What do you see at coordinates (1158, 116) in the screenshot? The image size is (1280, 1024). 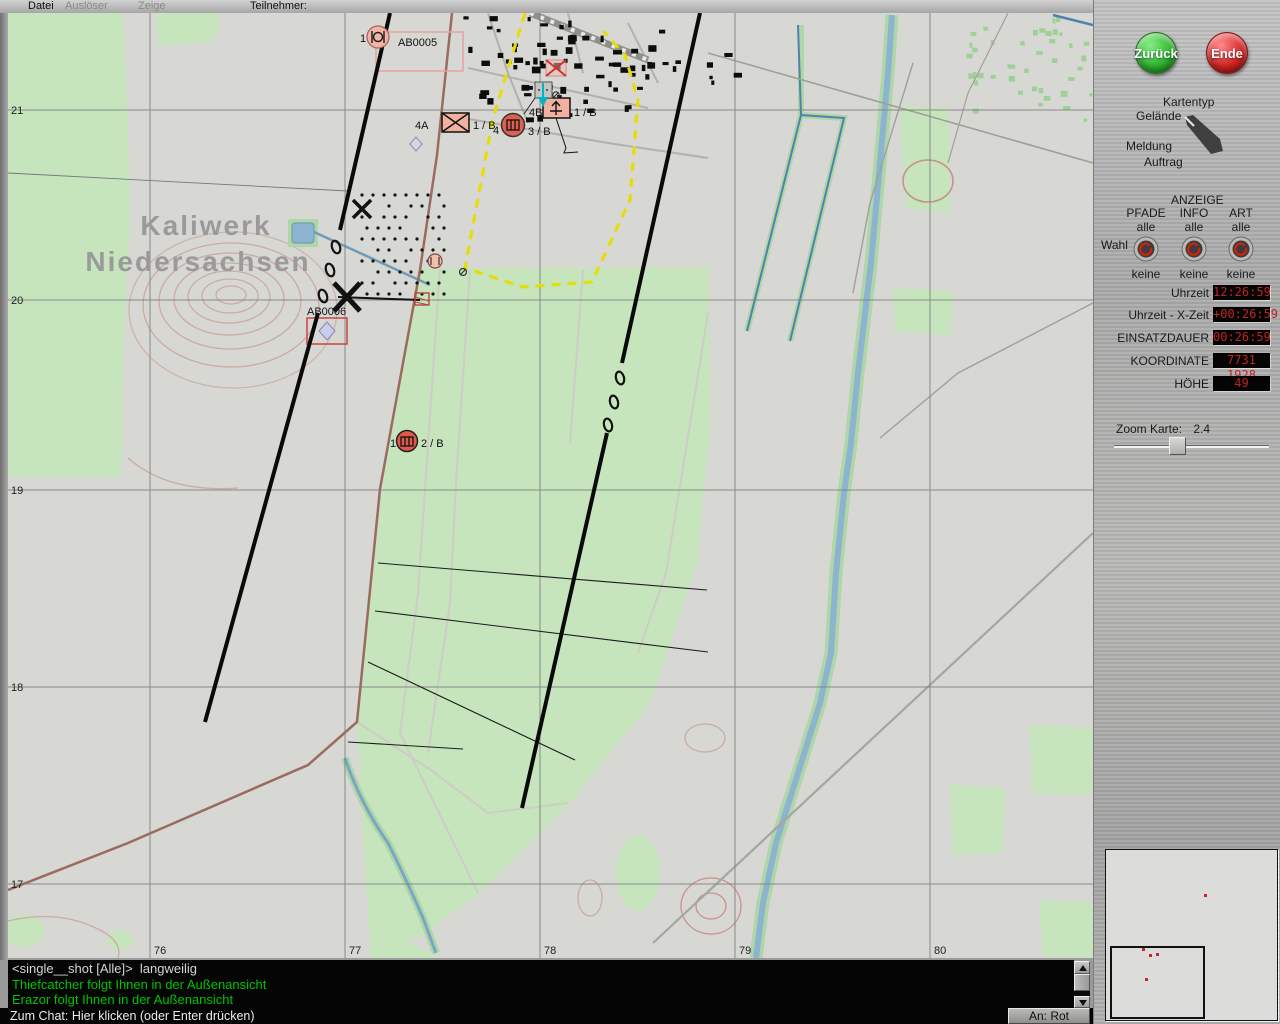 I see `map-type-value: Gelände` at bounding box center [1158, 116].